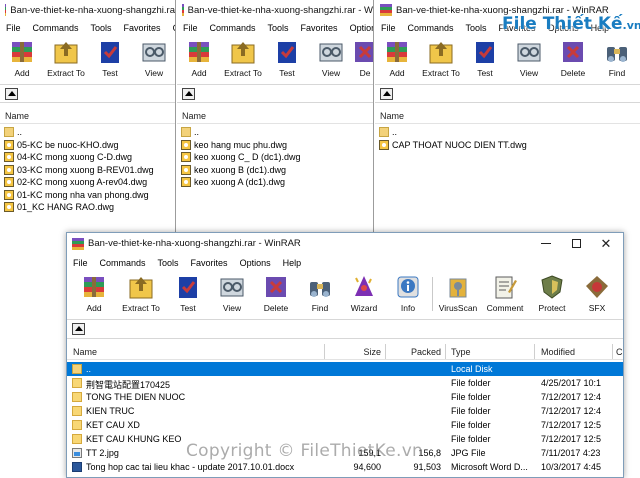  Describe the element at coordinates (597, 294) in the screenshot. I see `sfx-button: SFX` at that location.